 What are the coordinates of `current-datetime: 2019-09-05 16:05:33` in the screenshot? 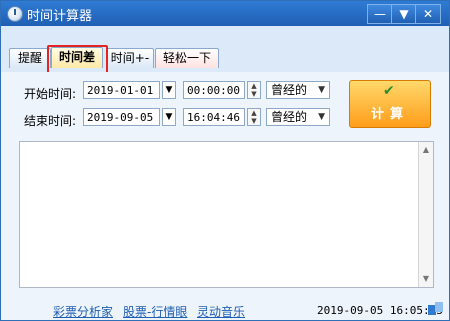 It's located at (380, 310).